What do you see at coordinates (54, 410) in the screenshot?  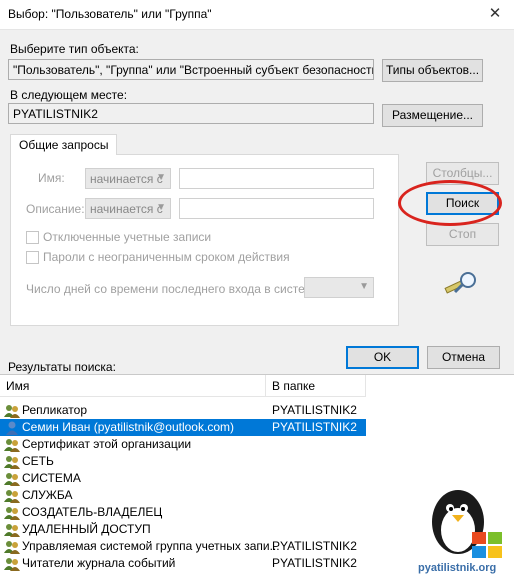 I see `row-name: Репликатор` at bounding box center [54, 410].